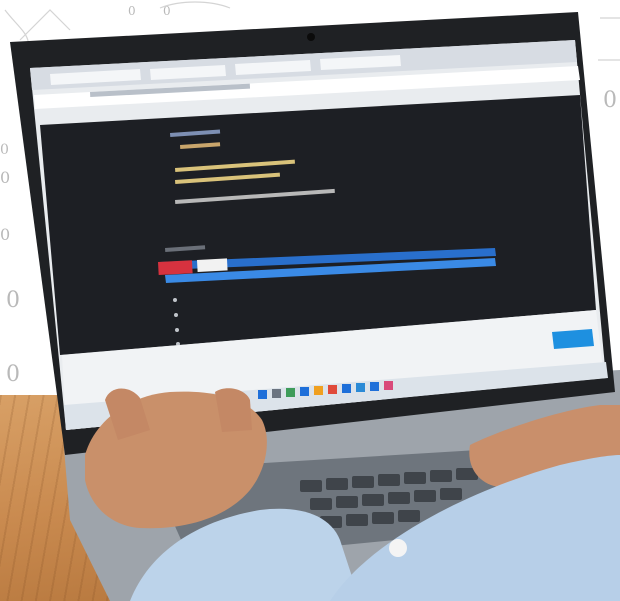 This screenshot has width=620, height=601. I want to click on run-button, so click(175, 267).